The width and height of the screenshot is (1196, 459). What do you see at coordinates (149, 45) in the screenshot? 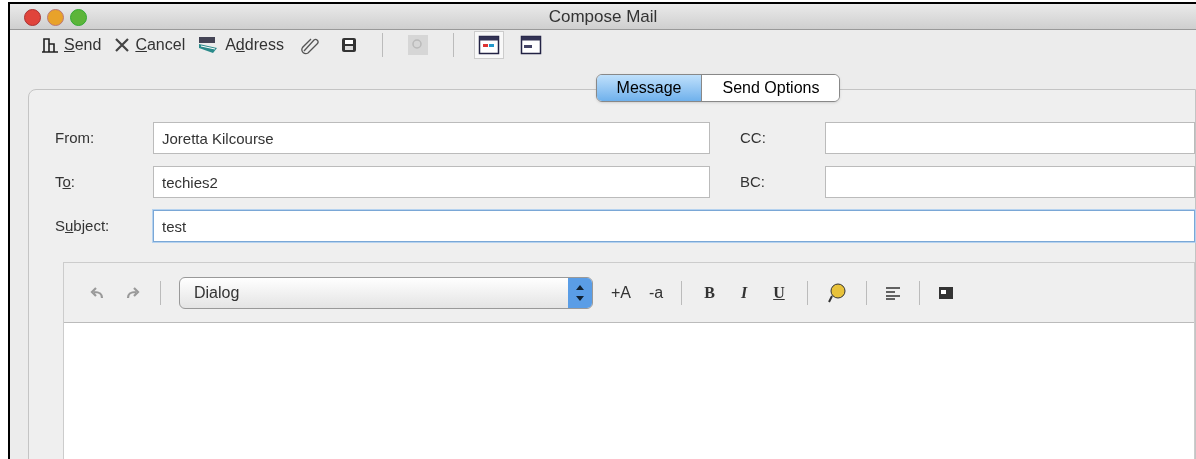
I see `toolbar-button: Cancel` at bounding box center [149, 45].